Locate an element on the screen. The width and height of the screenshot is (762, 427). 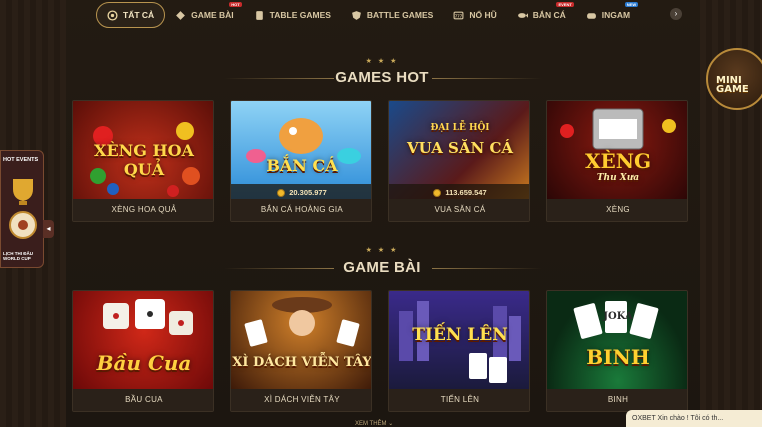
nav-tab-label: GAME BÀI is located at coordinates (212, 15).